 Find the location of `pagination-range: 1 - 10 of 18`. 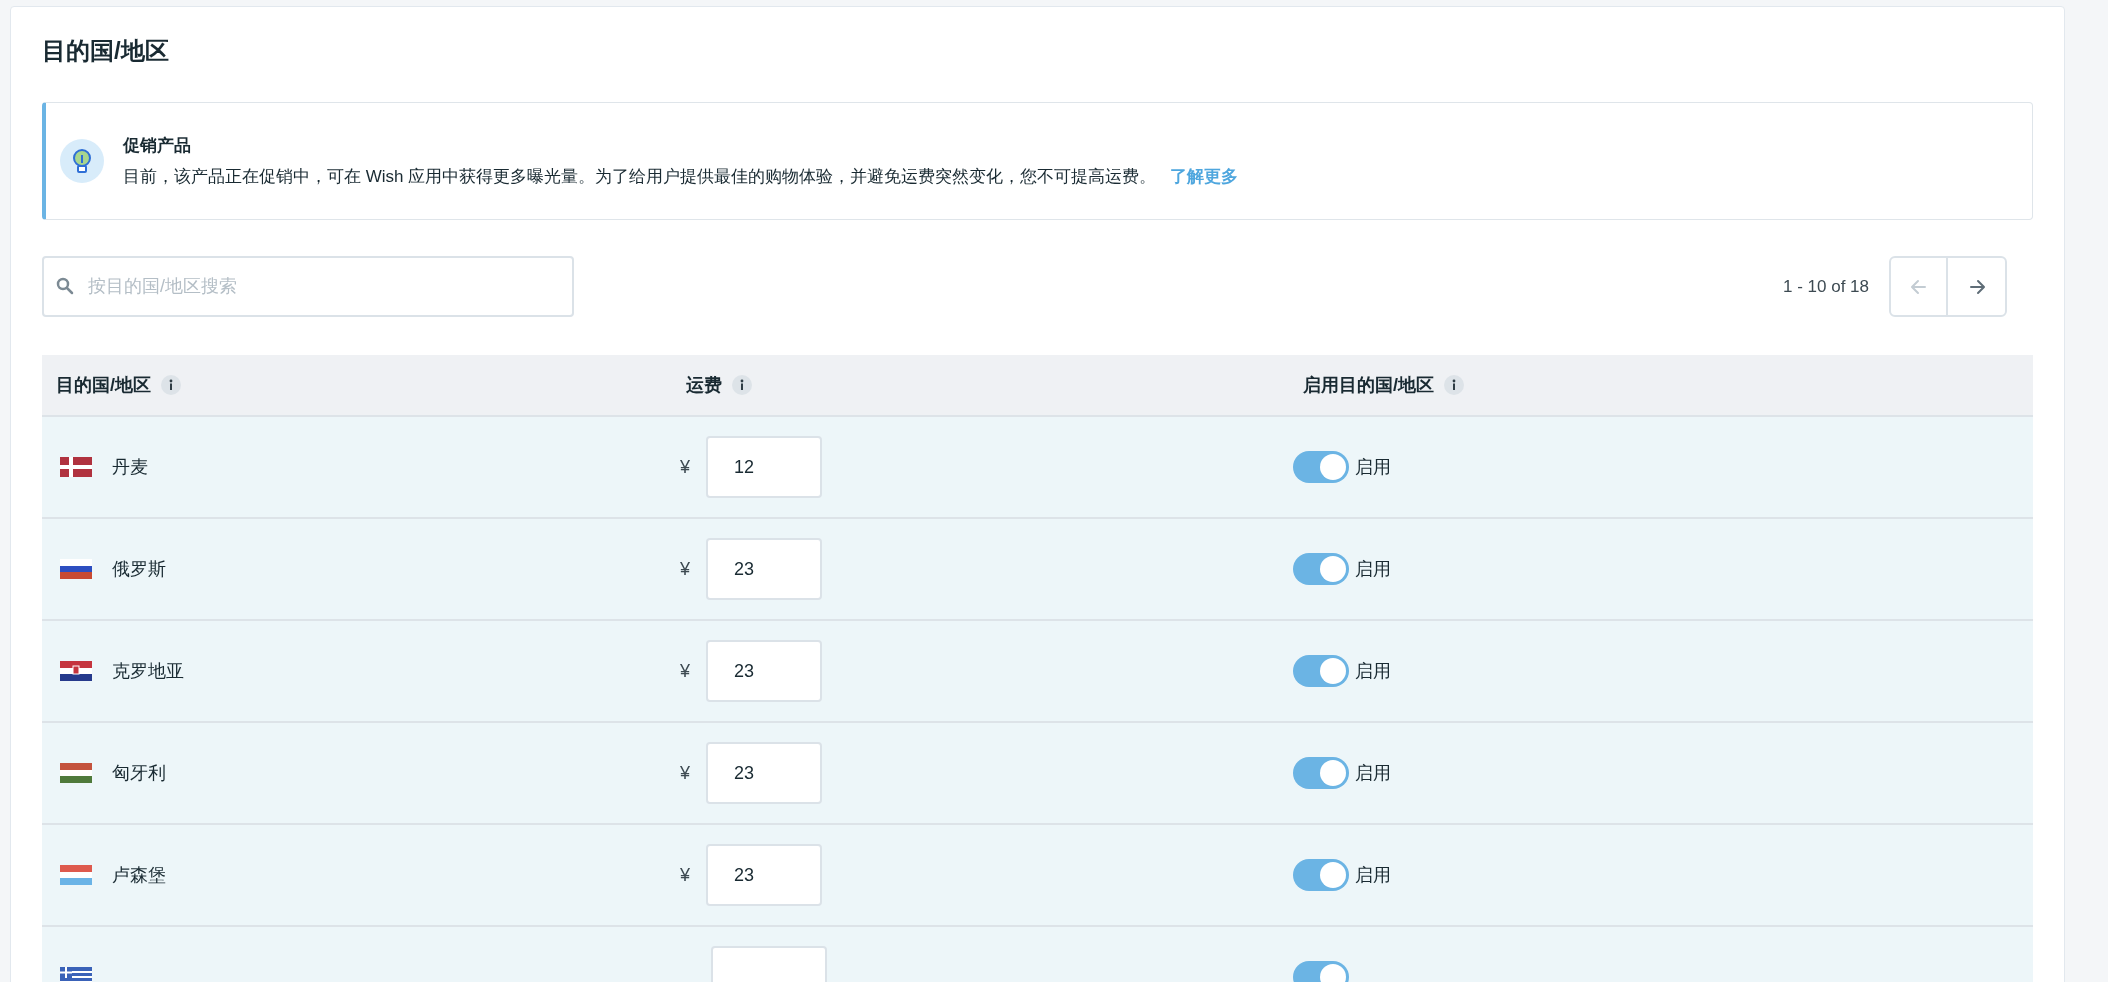

pagination-range: 1 - 10 of 18 is located at coordinates (1826, 286).